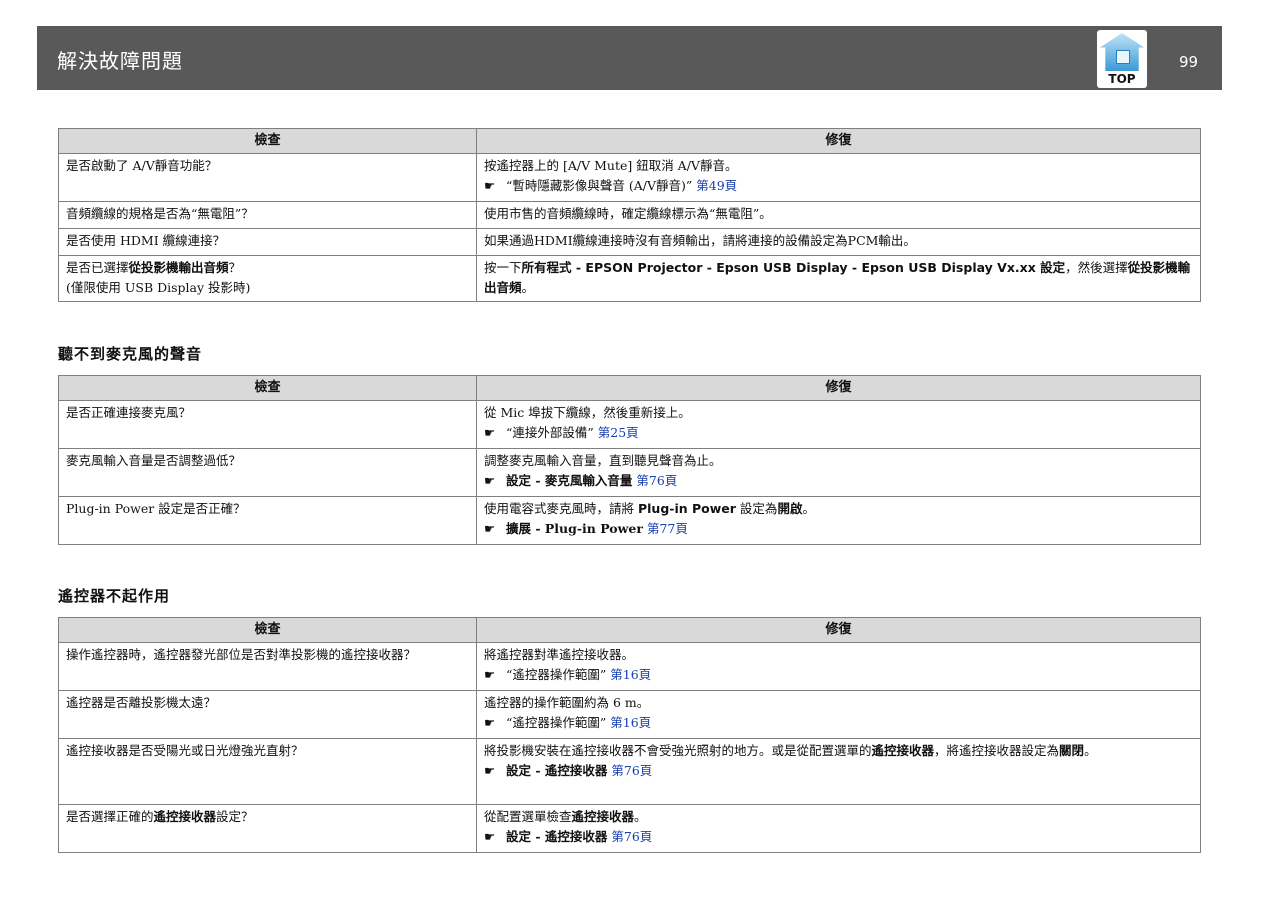 This screenshot has width=1280, height=905. Describe the element at coordinates (838, 242) in the screenshot. I see `fix-cell: 如果通過HDMI纜線連接時沒有音頻輸出，請將連接的設備設定為PCM輸出。` at that location.